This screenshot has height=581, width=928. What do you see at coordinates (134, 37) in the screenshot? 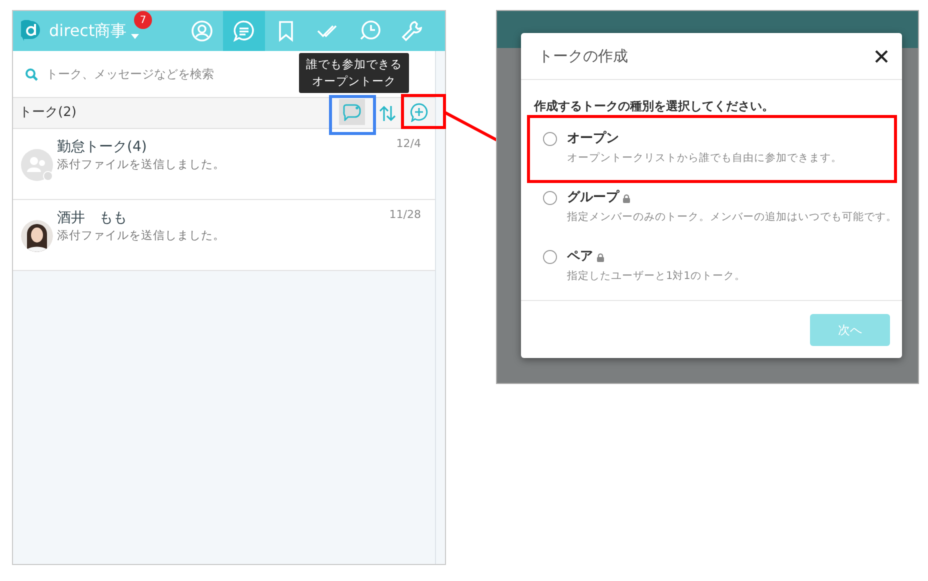
I see `caret-icon` at bounding box center [134, 37].